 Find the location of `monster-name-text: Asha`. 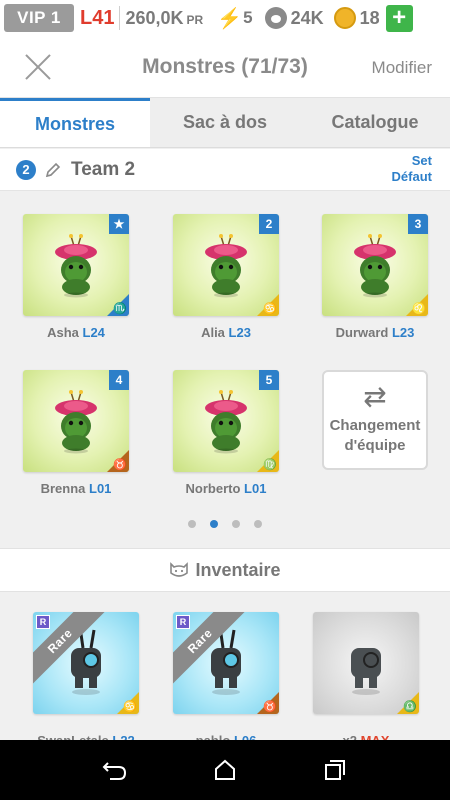

monster-name-text: Asha is located at coordinates (63, 332).